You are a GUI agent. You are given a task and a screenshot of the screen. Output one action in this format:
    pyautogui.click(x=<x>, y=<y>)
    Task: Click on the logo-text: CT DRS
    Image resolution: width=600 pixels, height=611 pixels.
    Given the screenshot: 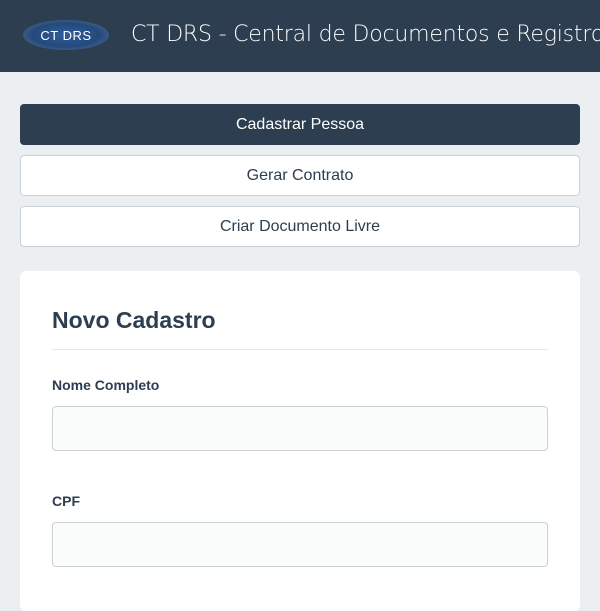 What is the action you would take?
    pyautogui.click(x=66, y=35)
    